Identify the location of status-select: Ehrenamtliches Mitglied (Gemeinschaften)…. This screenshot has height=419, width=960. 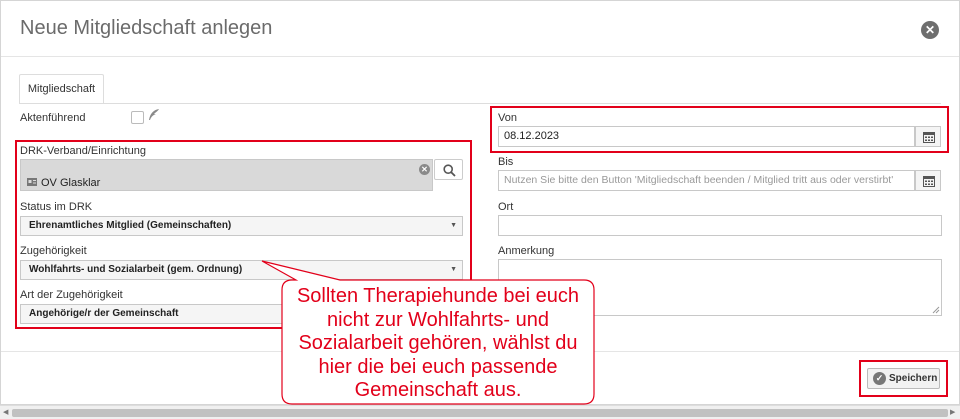
(241, 226).